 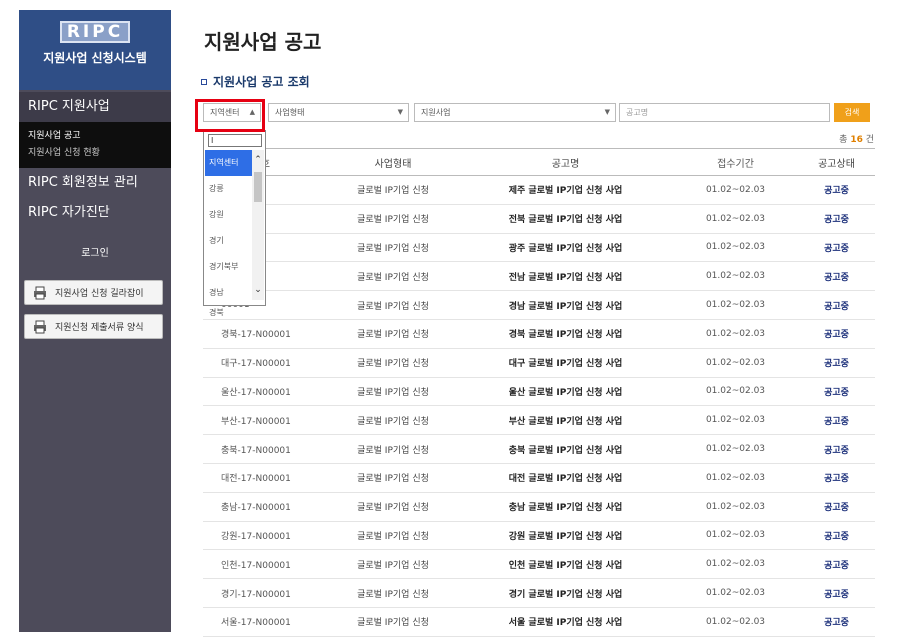 I want to click on program-select: 지원사업 ▼, so click(x=515, y=112).